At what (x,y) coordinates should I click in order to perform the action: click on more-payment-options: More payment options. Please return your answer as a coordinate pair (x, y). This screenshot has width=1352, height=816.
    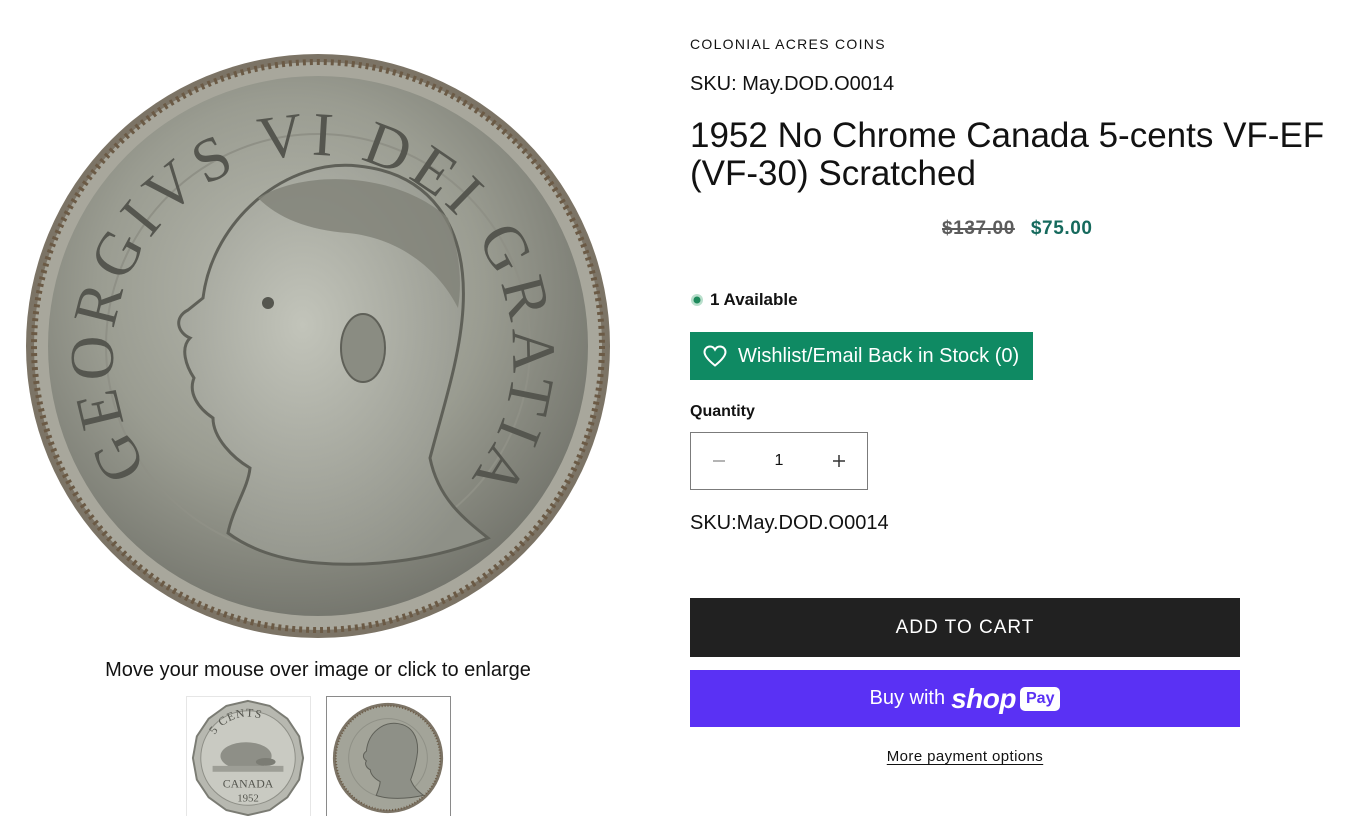
    Looking at the image, I should click on (965, 757).